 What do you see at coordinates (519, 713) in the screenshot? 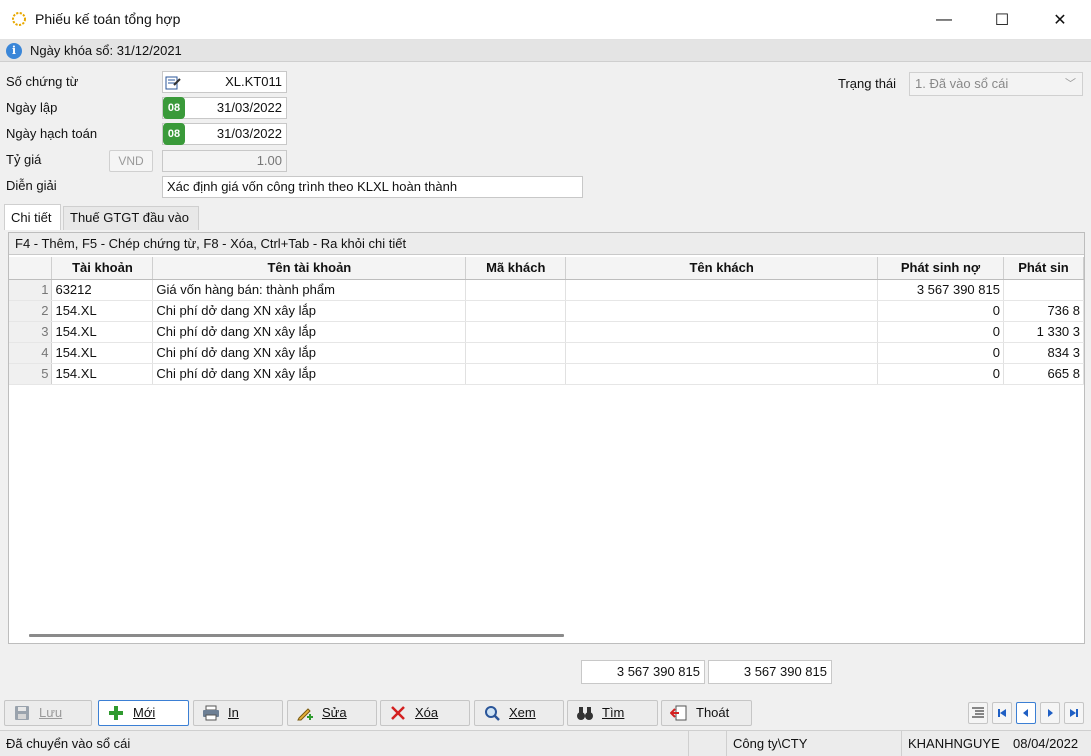
I see `view-button: Xem` at bounding box center [519, 713].